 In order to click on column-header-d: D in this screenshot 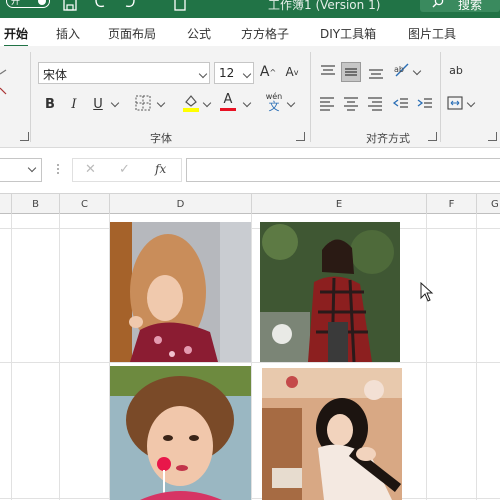, I will do `click(181, 204)`.